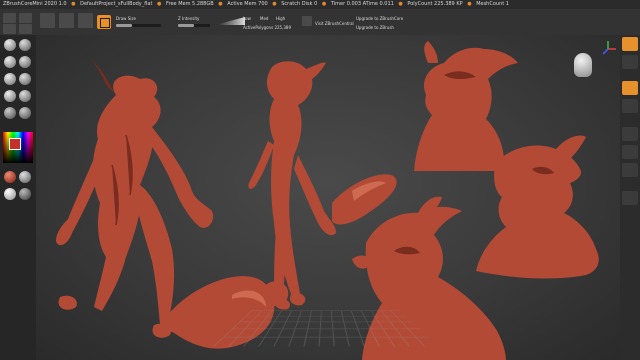 The width and height of the screenshot is (640, 360). I want to click on z-intensity-slider, so click(194, 25).